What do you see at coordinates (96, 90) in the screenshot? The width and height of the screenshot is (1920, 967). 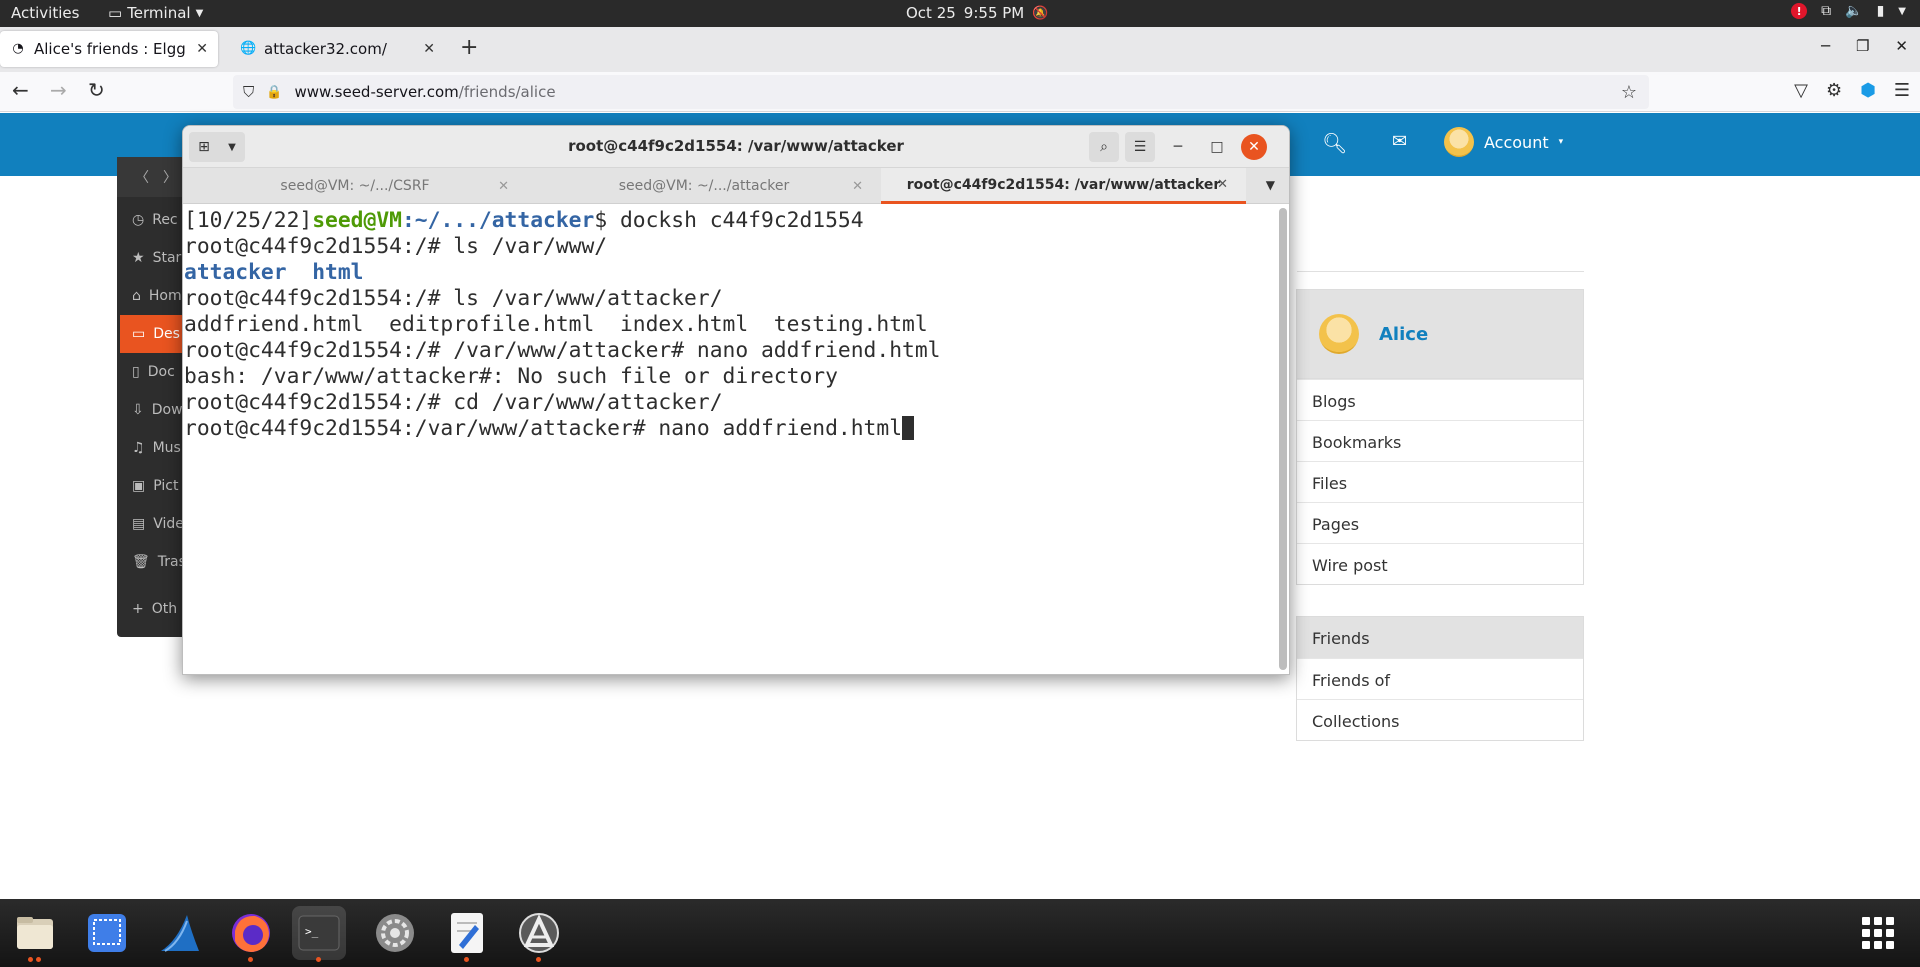 I see `reload-icon: ↻` at bounding box center [96, 90].